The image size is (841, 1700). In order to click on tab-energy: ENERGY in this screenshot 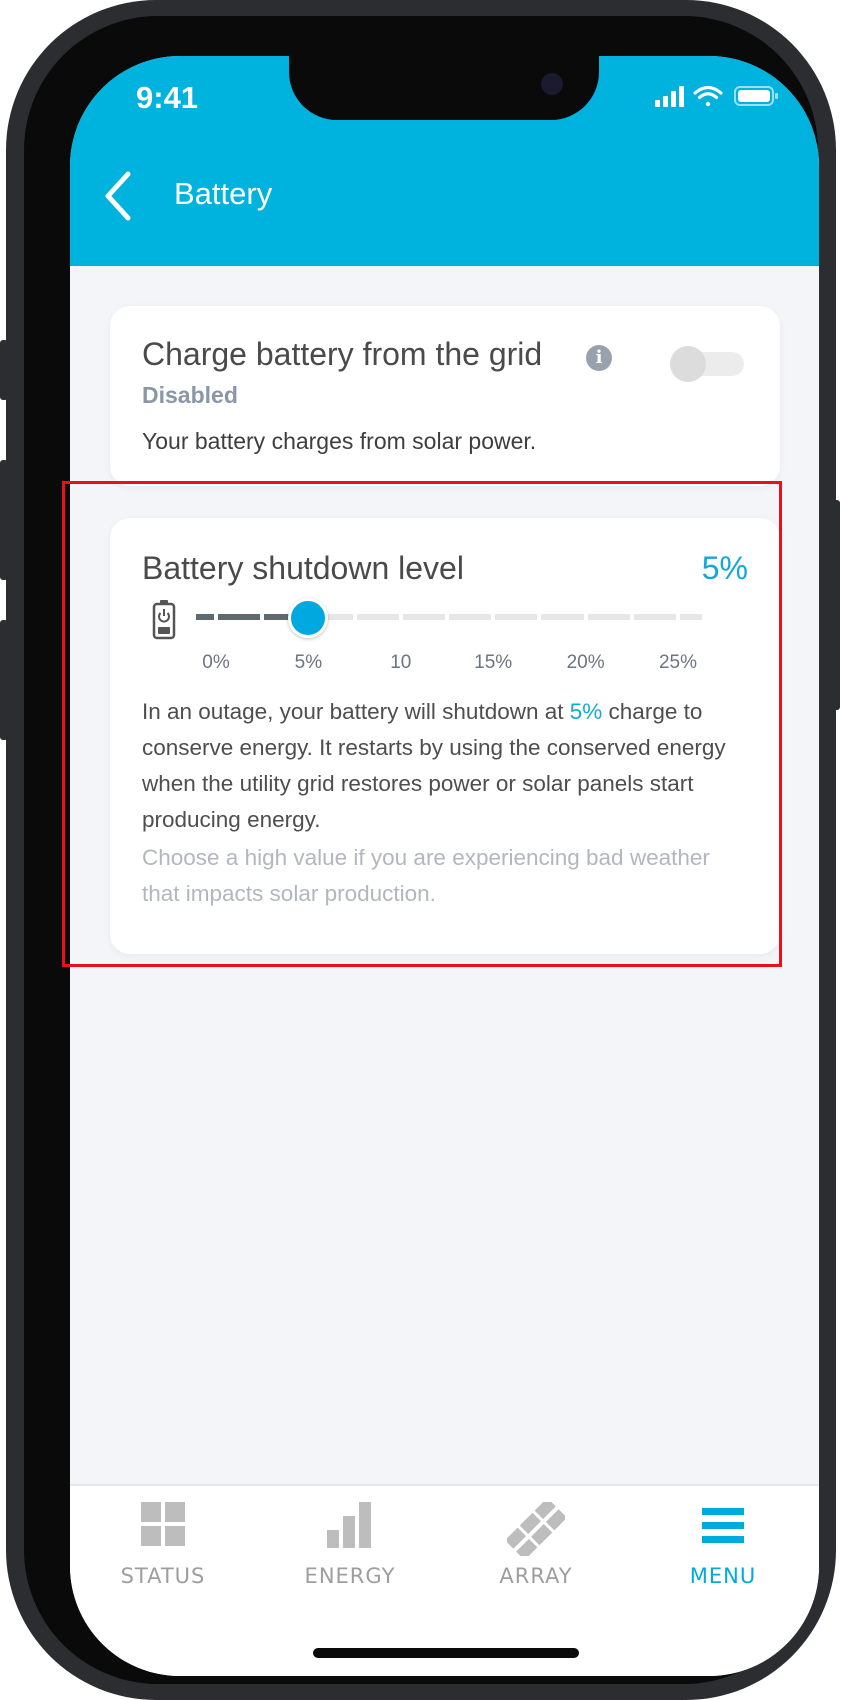, I will do `click(350, 1546)`.